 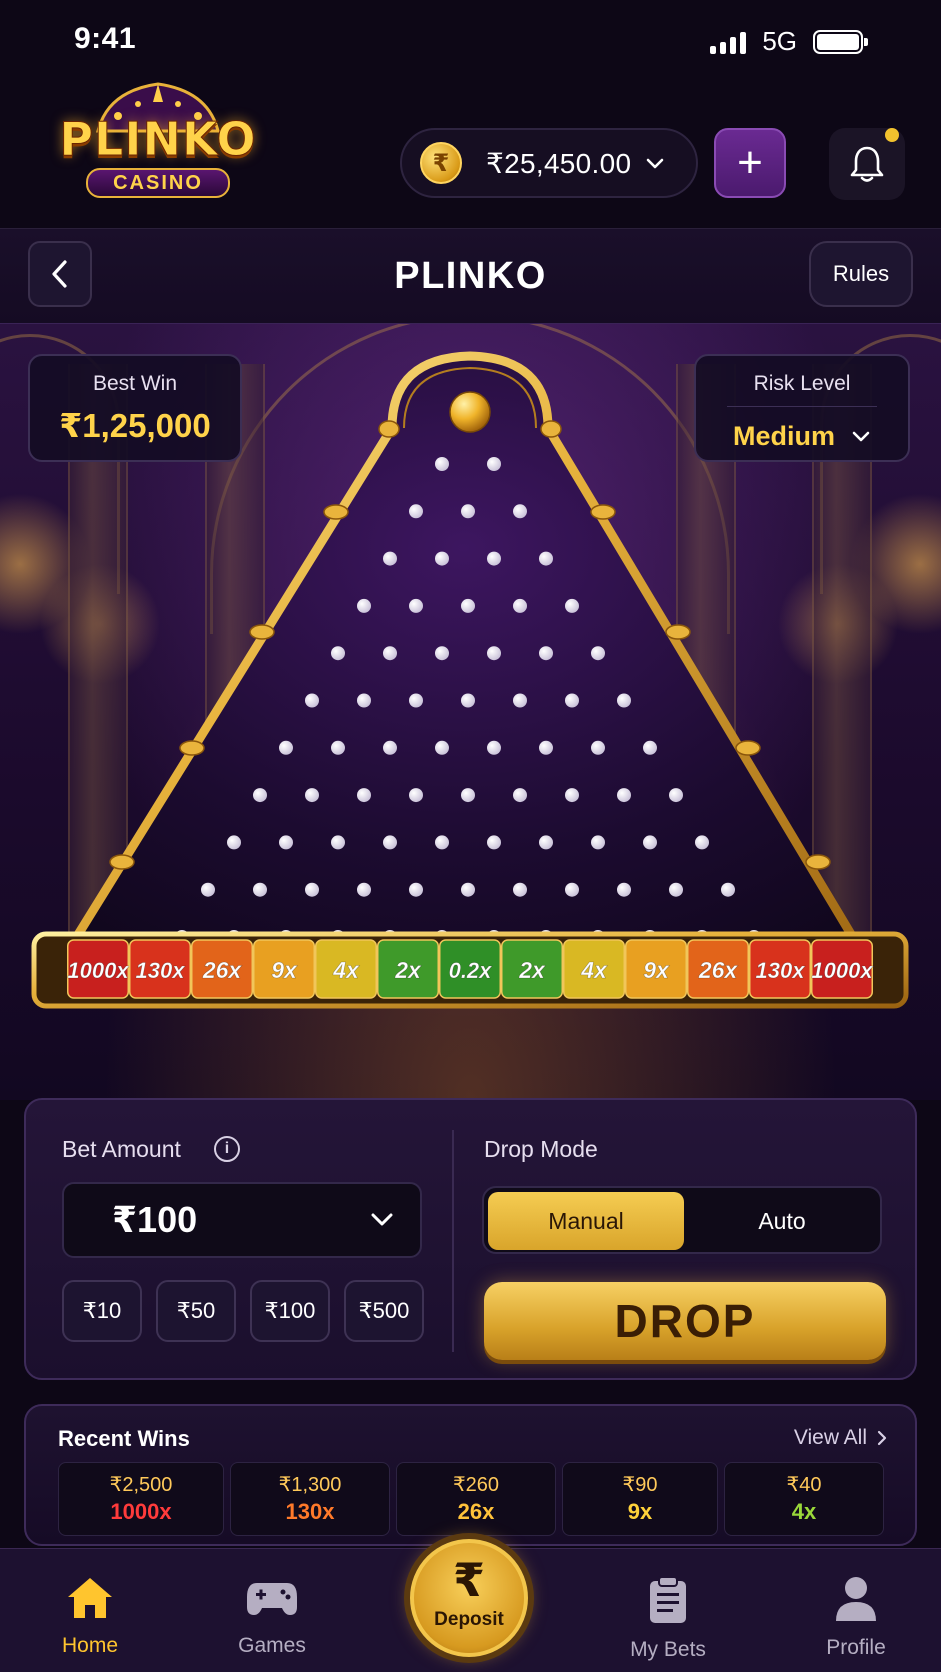 What do you see at coordinates (804, 1511) in the screenshot?
I see `win-multiplier: 4x` at bounding box center [804, 1511].